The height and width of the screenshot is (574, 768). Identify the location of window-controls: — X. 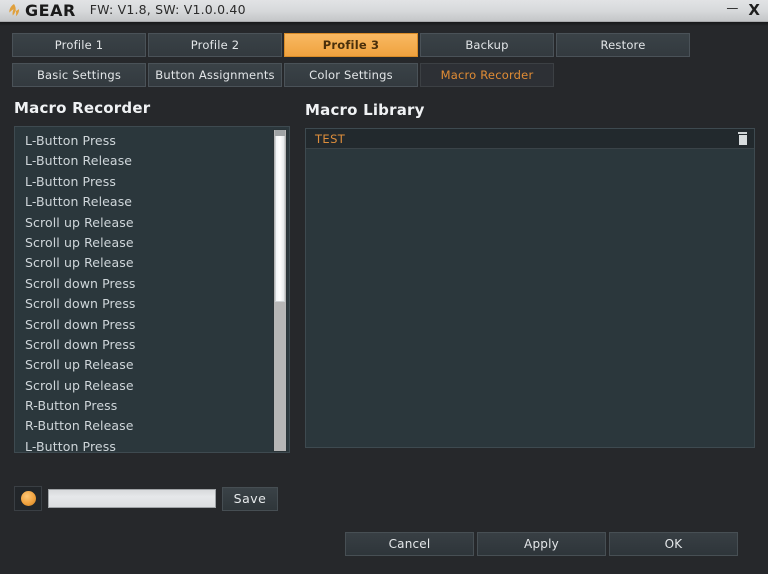
(747, 10).